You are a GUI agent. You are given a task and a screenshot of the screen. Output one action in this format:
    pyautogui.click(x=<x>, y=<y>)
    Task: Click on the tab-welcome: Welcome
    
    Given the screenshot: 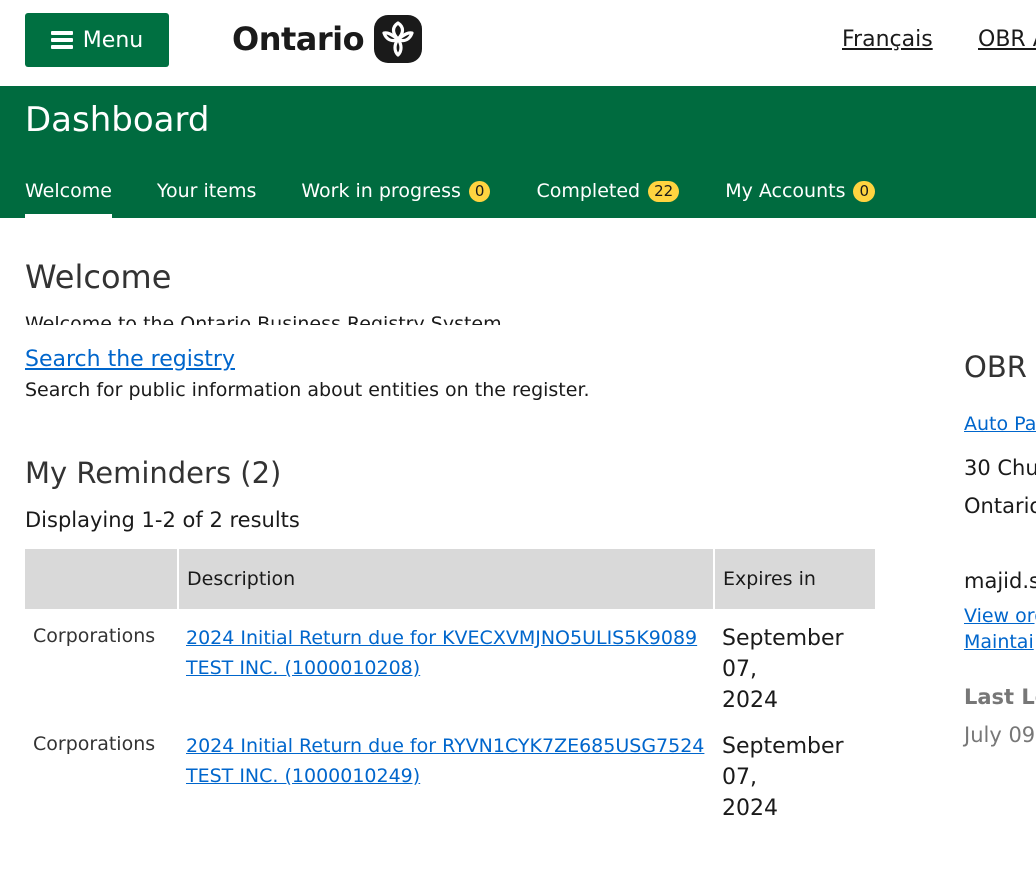 What is the action you would take?
    pyautogui.click(x=68, y=199)
    